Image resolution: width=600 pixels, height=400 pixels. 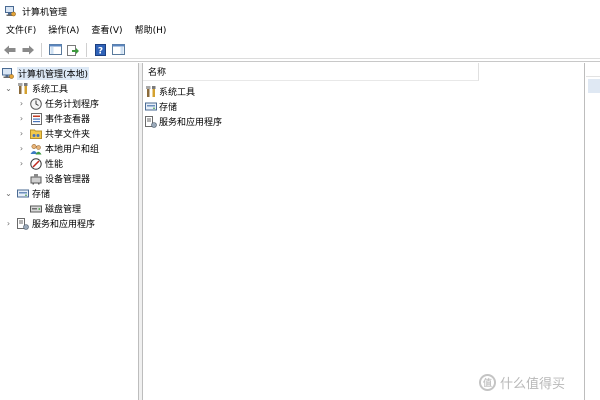 I want to click on tree-item-label: 性能, so click(x=54, y=165).